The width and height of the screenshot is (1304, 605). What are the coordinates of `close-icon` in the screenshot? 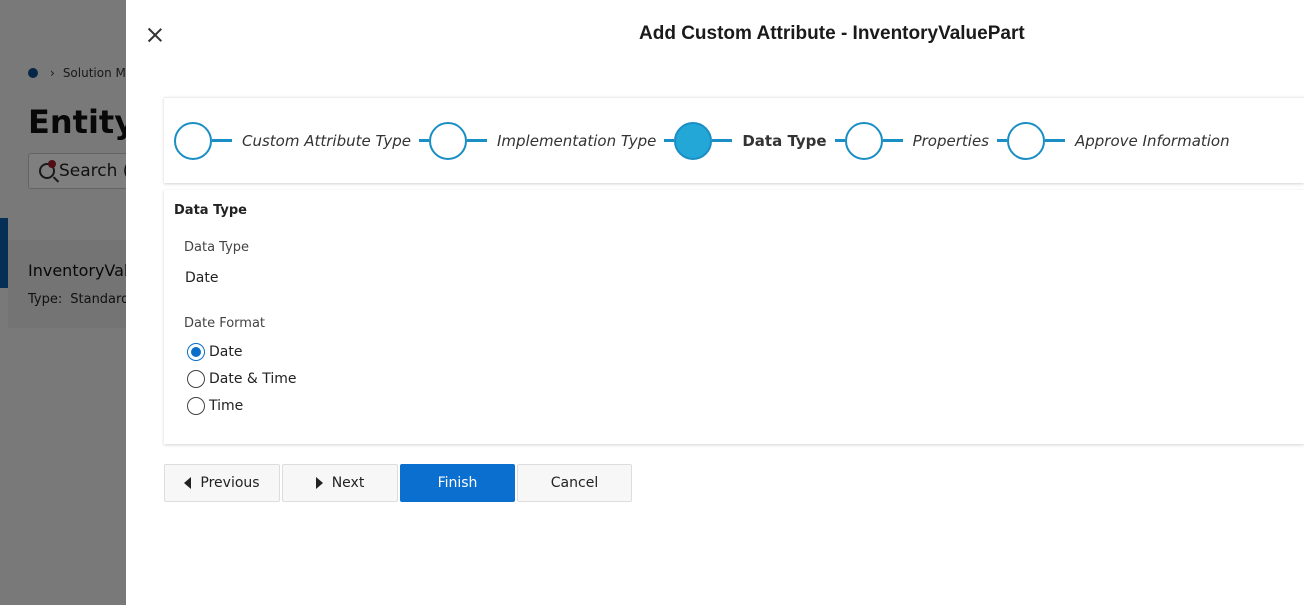 It's located at (155, 35).